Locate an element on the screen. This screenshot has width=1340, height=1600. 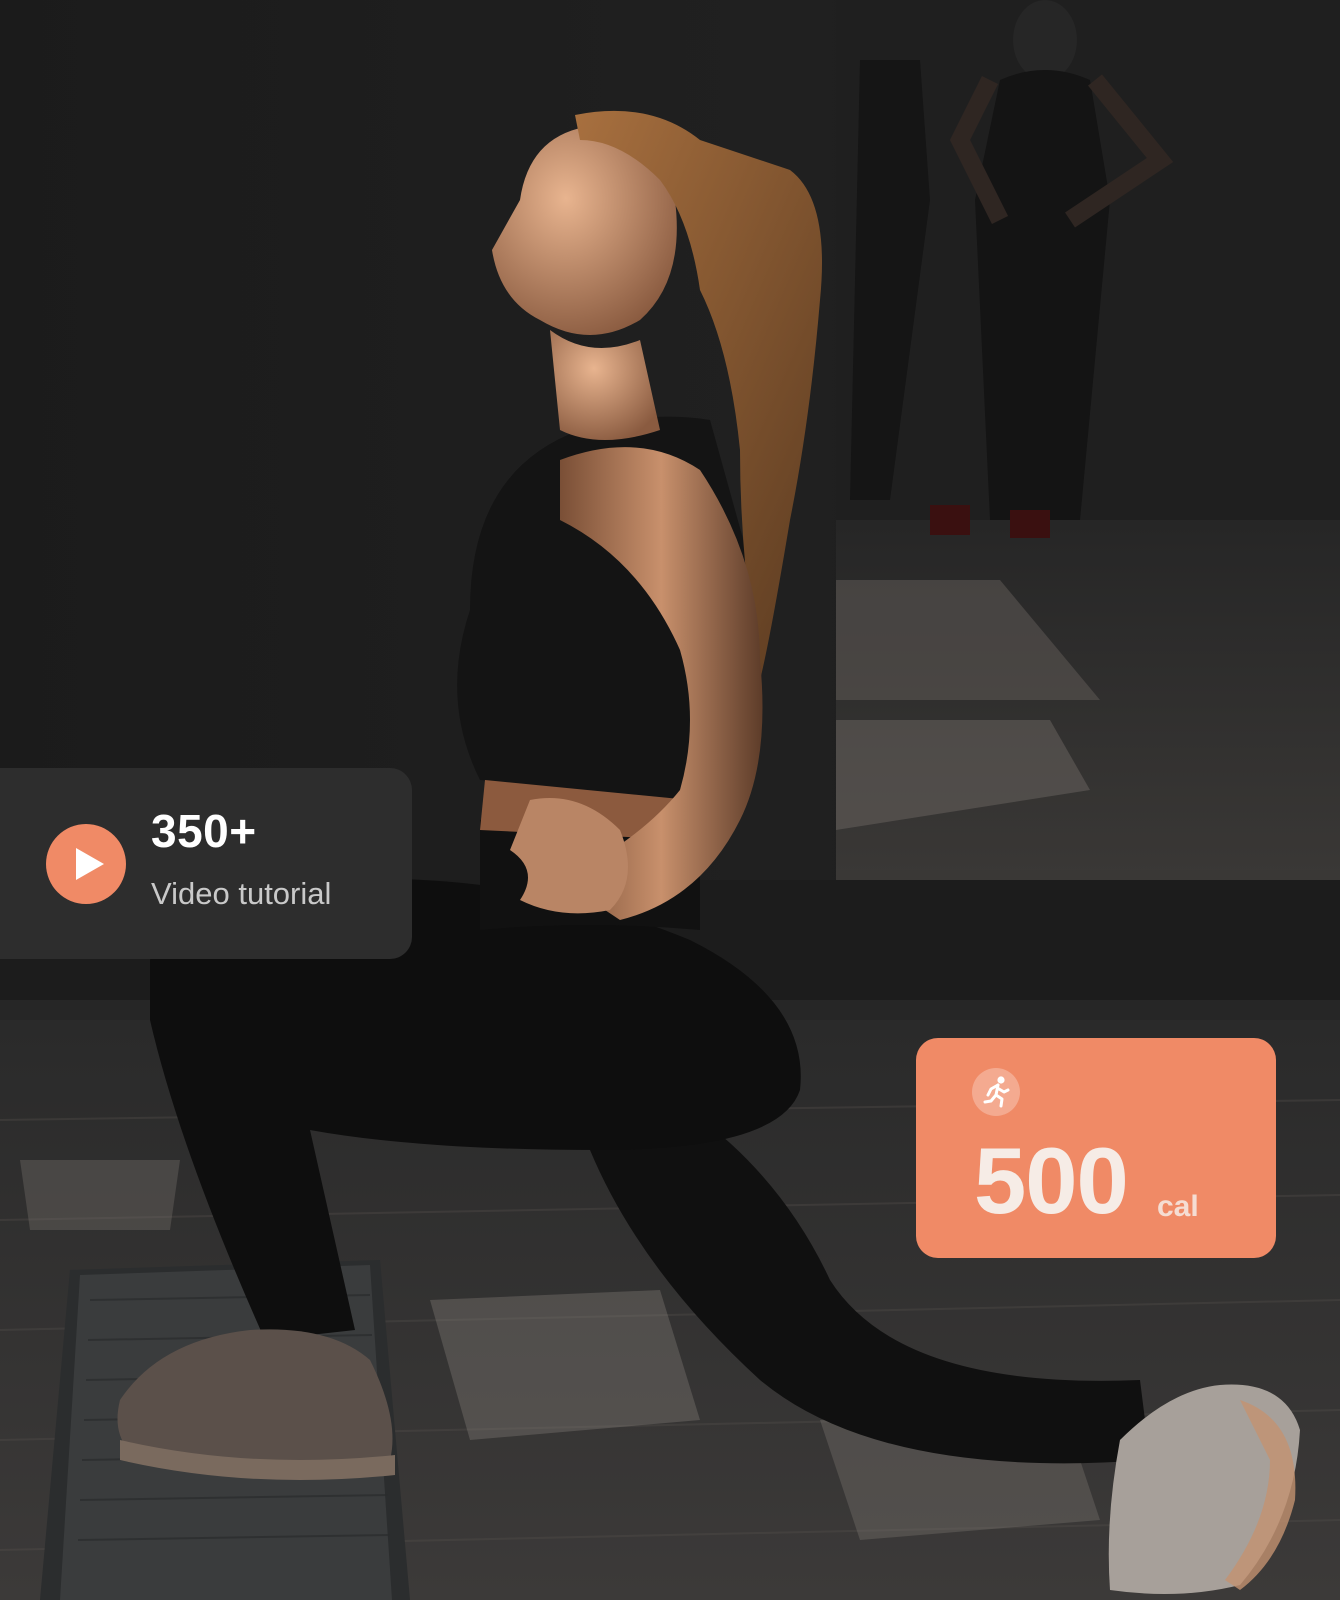
calorie-card: 500 cal is located at coordinates (1096, 1148).